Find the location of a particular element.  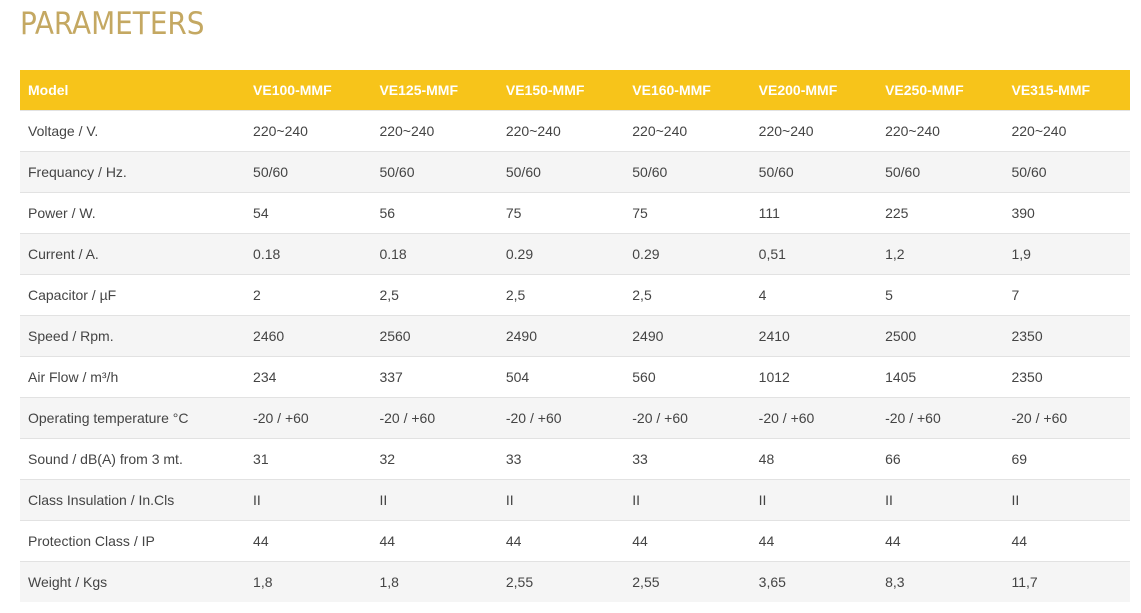

table-cell: 8,3 is located at coordinates (940, 581).